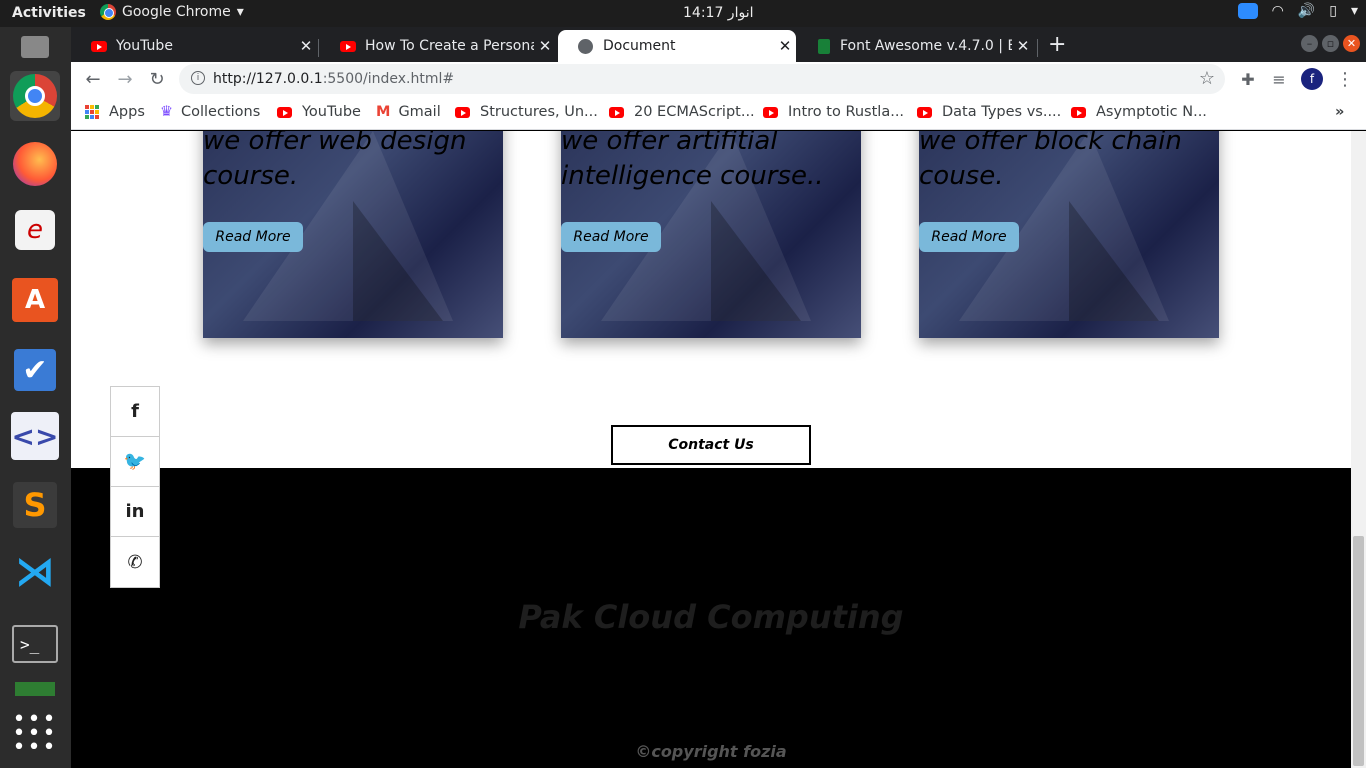 This screenshot has height=768, width=1366. I want to click on new-tab-button: +, so click(1057, 44).